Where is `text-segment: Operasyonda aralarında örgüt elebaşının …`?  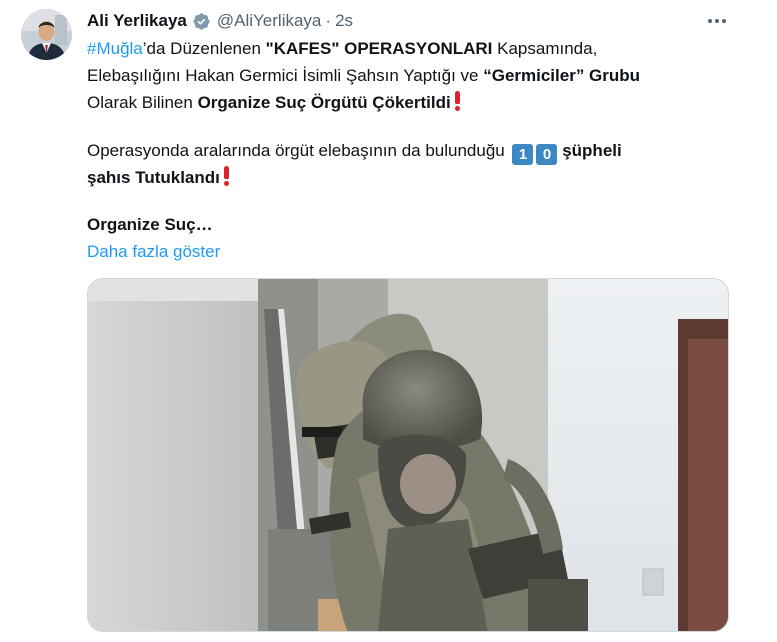
text-segment: Operasyonda aralarında örgüt elebaşının … is located at coordinates (298, 150).